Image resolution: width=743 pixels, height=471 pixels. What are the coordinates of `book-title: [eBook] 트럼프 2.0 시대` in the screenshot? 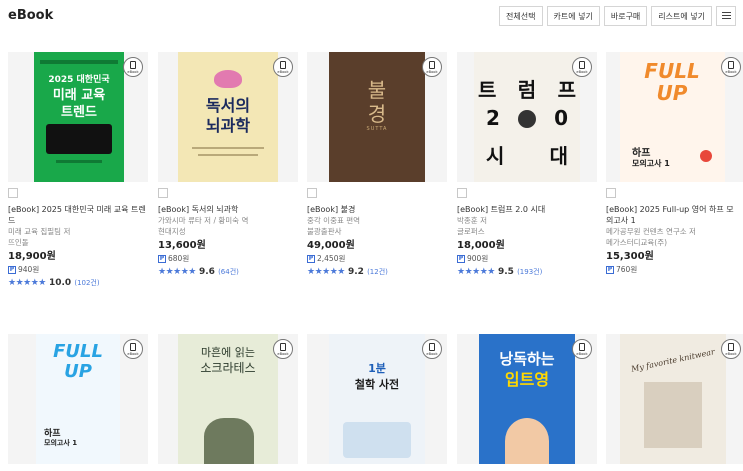 It's located at (529, 209).